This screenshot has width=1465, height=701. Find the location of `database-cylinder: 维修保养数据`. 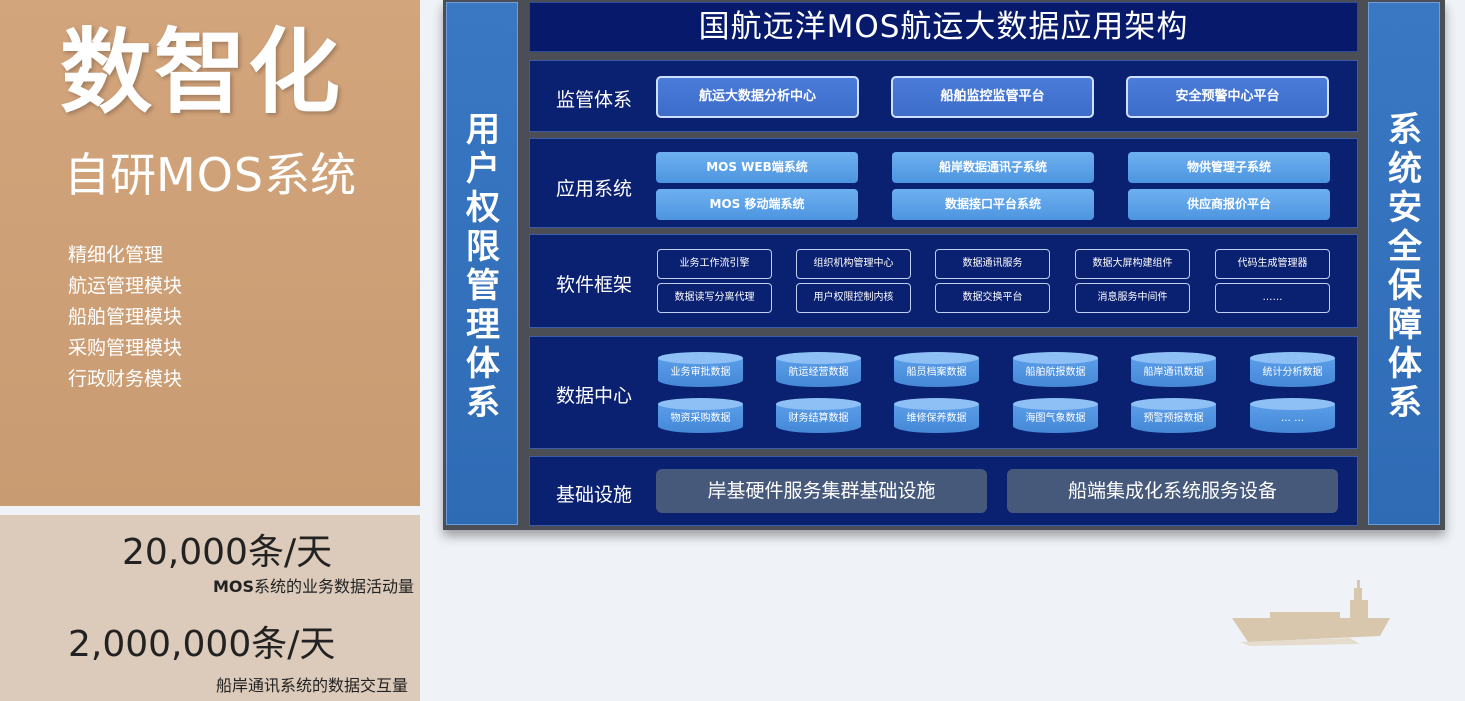

database-cylinder: 维修保养数据 is located at coordinates (936, 415).